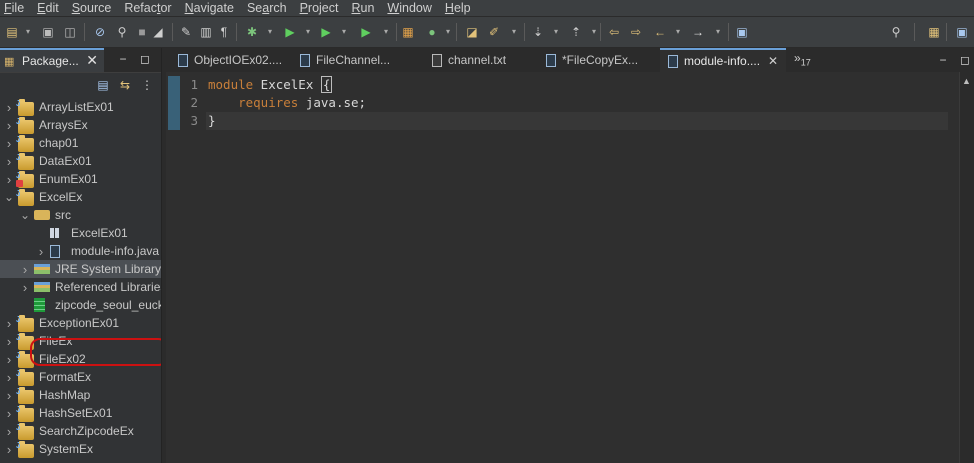  Describe the element at coordinates (742, 32) in the screenshot. I see `terminal-icon: ▣` at that location.